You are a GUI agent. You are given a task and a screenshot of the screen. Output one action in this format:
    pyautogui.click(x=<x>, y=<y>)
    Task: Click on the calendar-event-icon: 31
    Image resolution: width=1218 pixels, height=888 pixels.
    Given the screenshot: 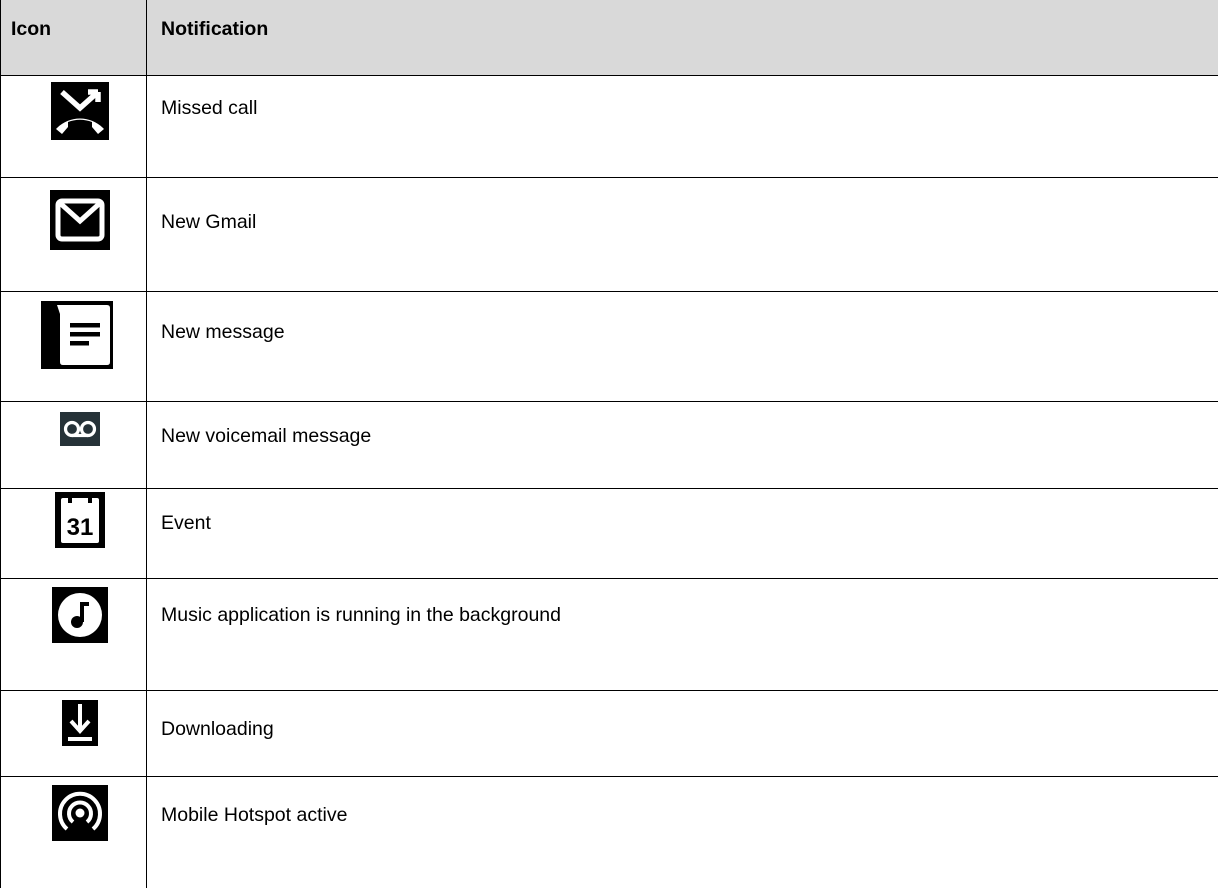 What is the action you would take?
    pyautogui.click(x=80, y=520)
    